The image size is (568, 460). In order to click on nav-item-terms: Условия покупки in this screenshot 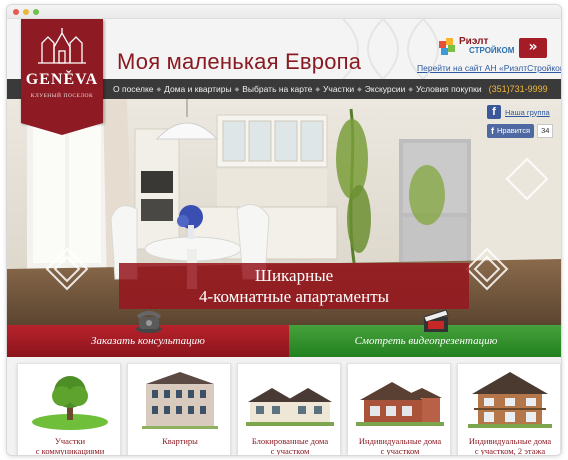, I will do `click(449, 89)`.